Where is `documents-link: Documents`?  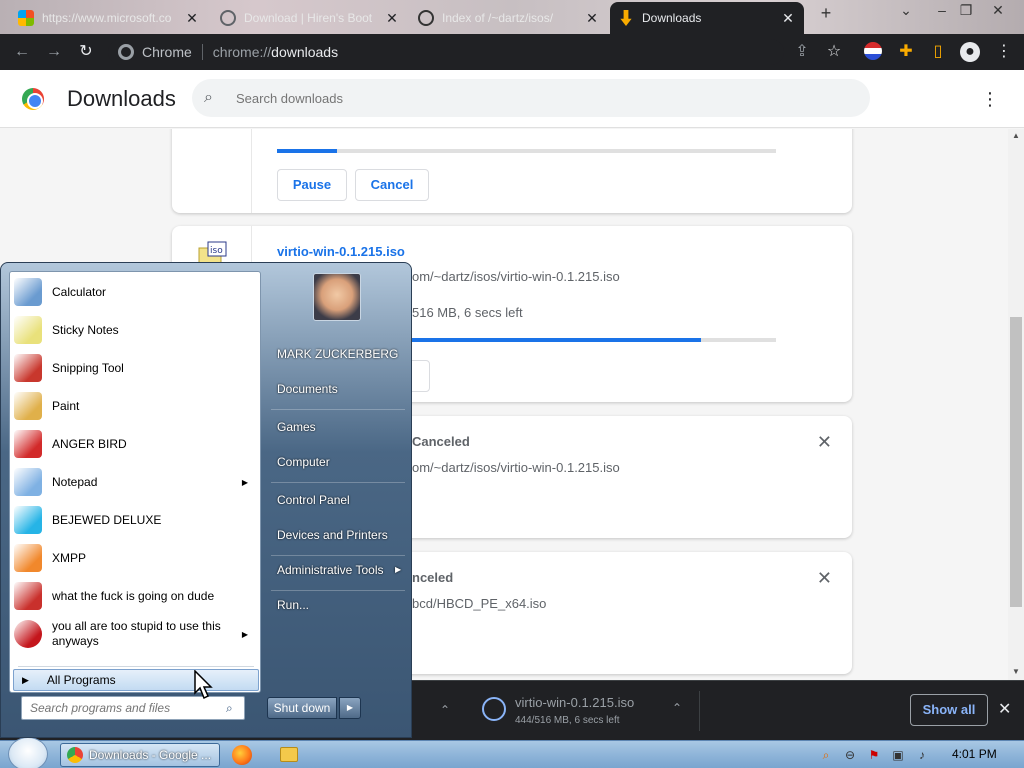 documents-link: Documents is located at coordinates (307, 389).